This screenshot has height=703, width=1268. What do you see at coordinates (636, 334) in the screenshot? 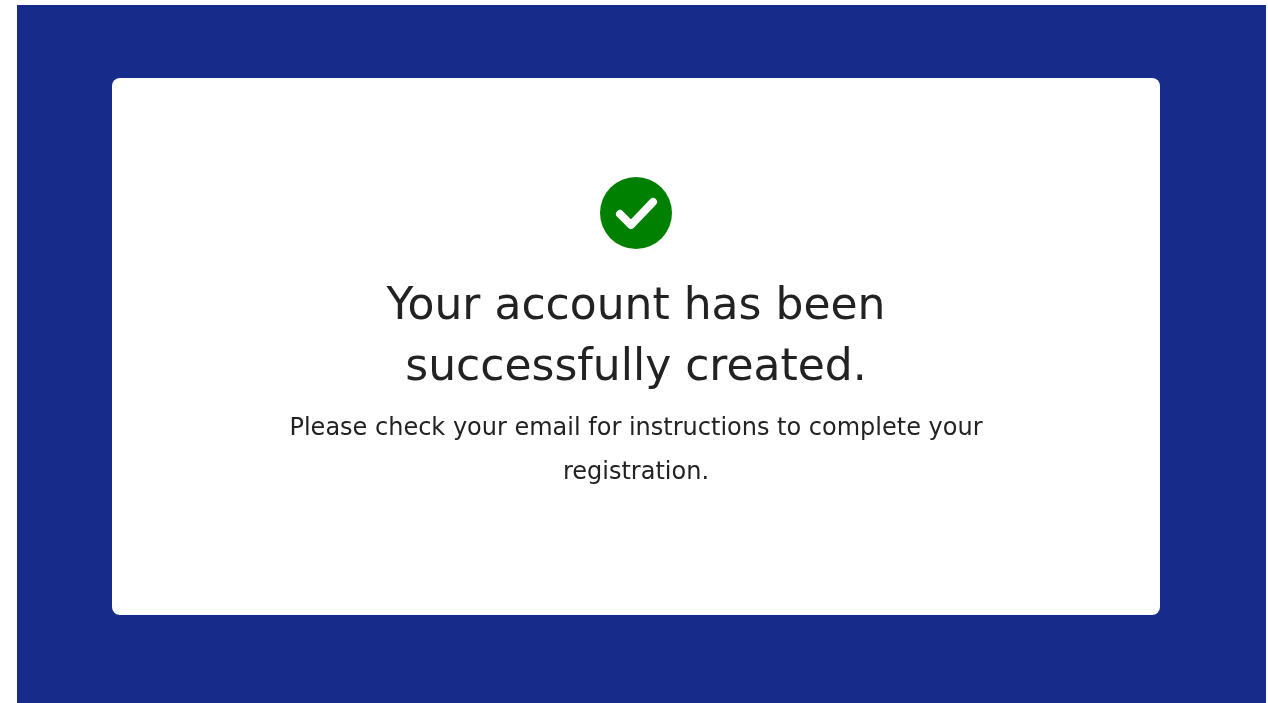
I see `heading: Your account has been successfully created.` at bounding box center [636, 334].